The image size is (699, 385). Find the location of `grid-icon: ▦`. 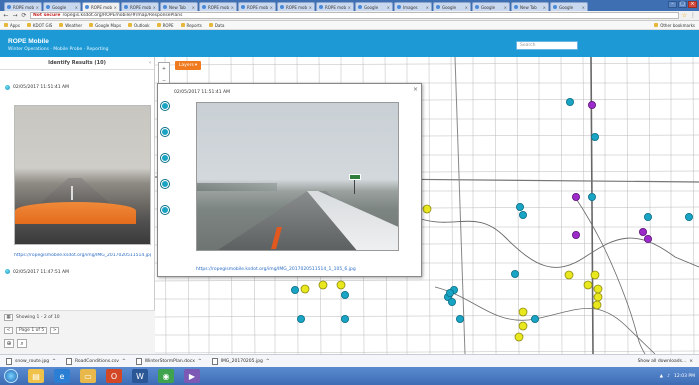

grid-icon: ▦ is located at coordinates (8, 317).